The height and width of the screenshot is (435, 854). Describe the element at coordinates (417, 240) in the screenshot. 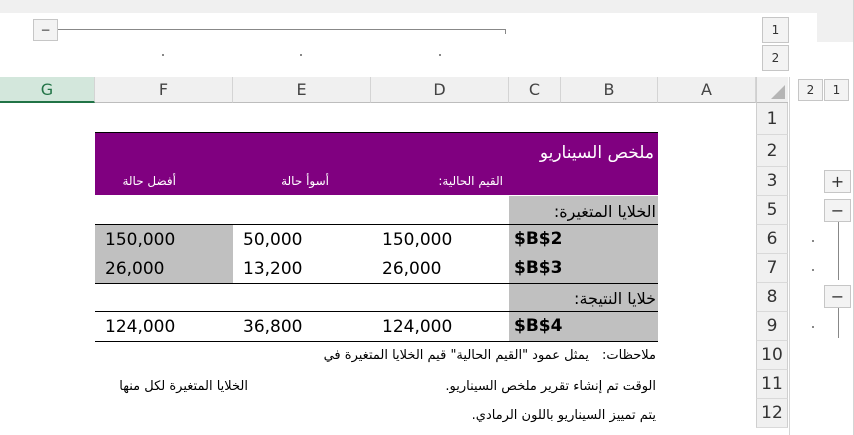

I see `changing-cell-current: 150,000` at that location.